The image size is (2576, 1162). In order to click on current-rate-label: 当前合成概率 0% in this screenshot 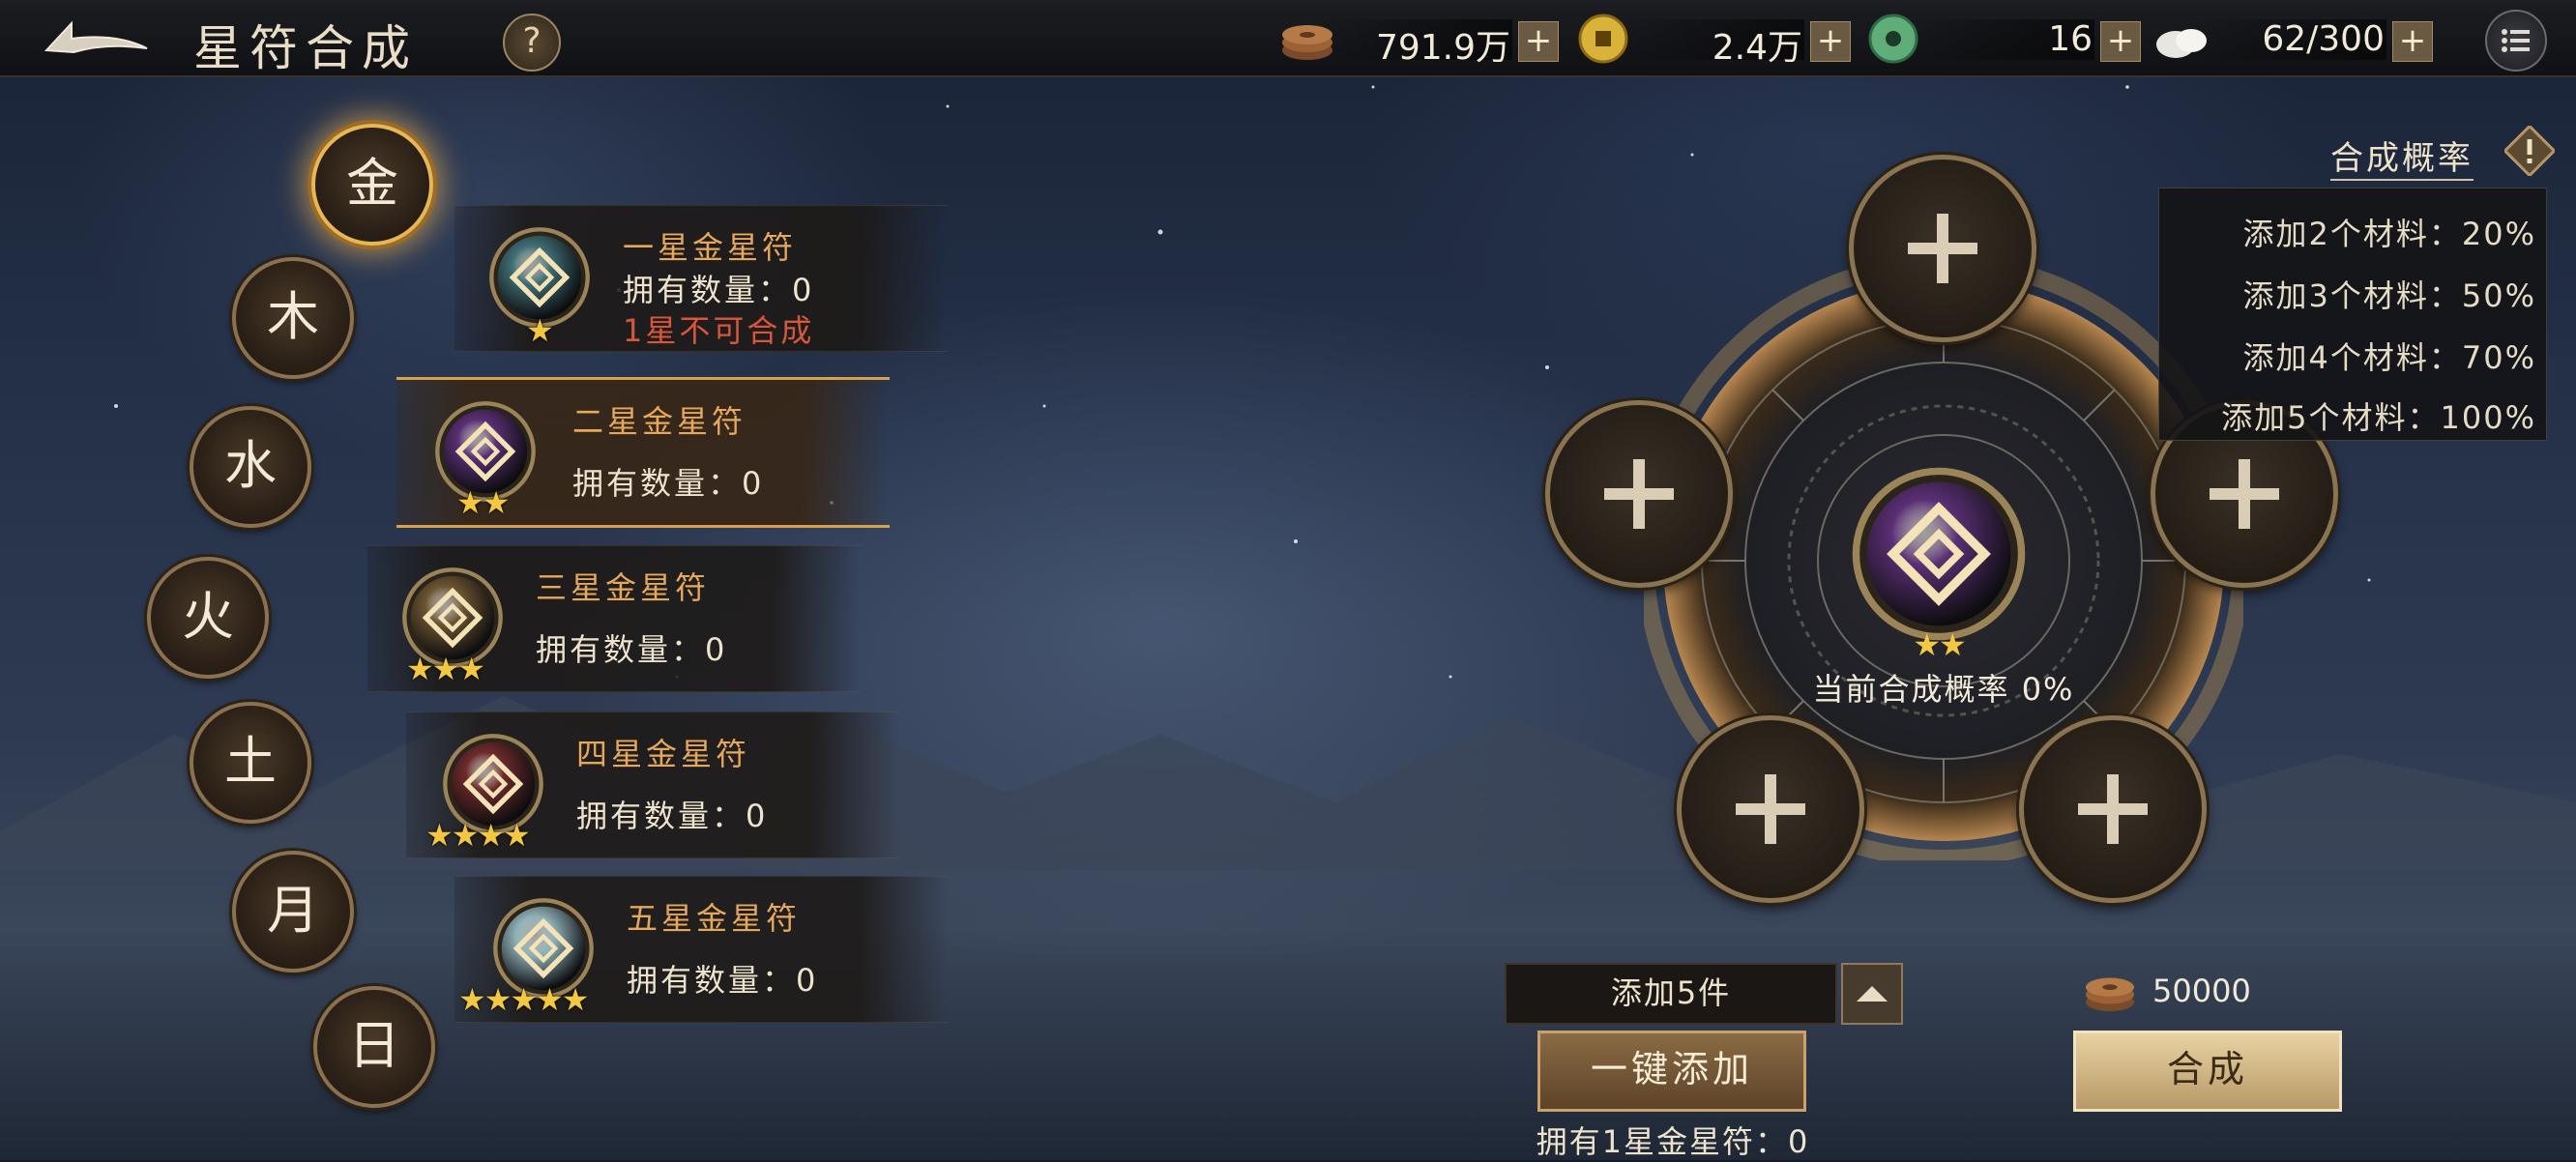, I will do `click(1943, 689)`.